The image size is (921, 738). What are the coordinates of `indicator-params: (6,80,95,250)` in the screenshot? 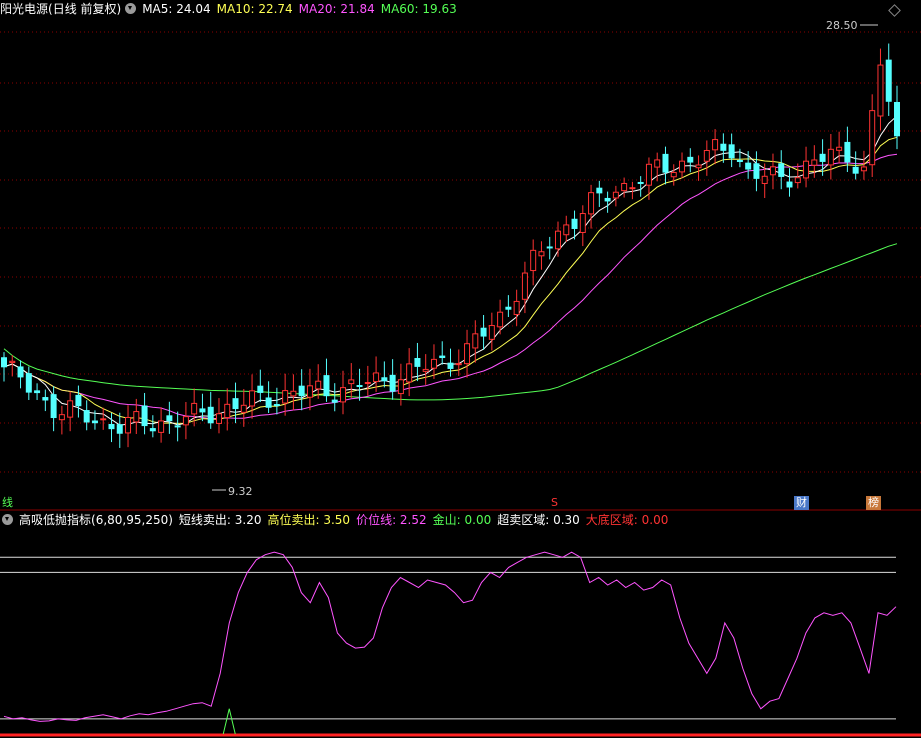 It's located at (132, 520).